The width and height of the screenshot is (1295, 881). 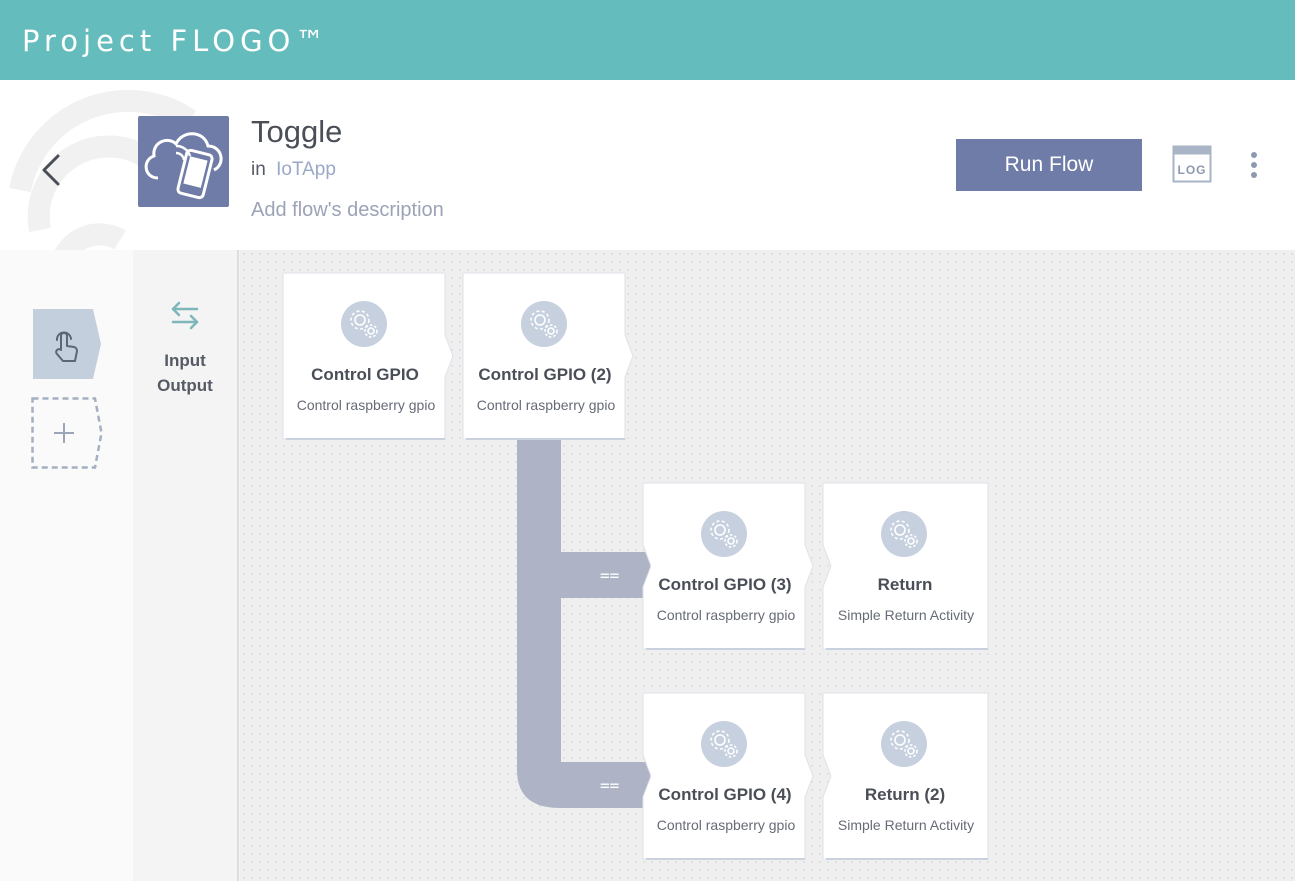 I want to click on task-title: Control GPIO (4), so click(x=725, y=794).